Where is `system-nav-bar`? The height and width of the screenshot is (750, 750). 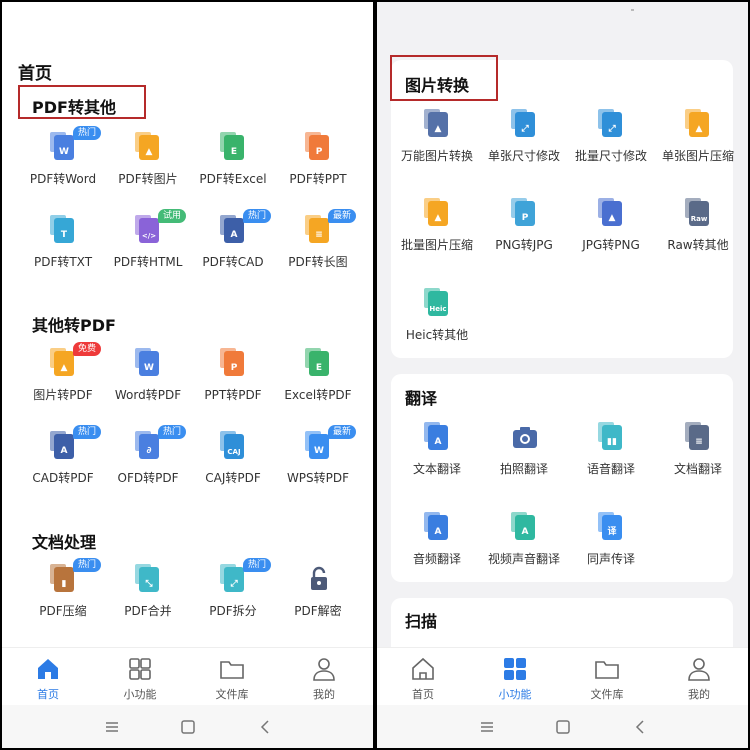 system-nav-bar is located at coordinates (562, 726).